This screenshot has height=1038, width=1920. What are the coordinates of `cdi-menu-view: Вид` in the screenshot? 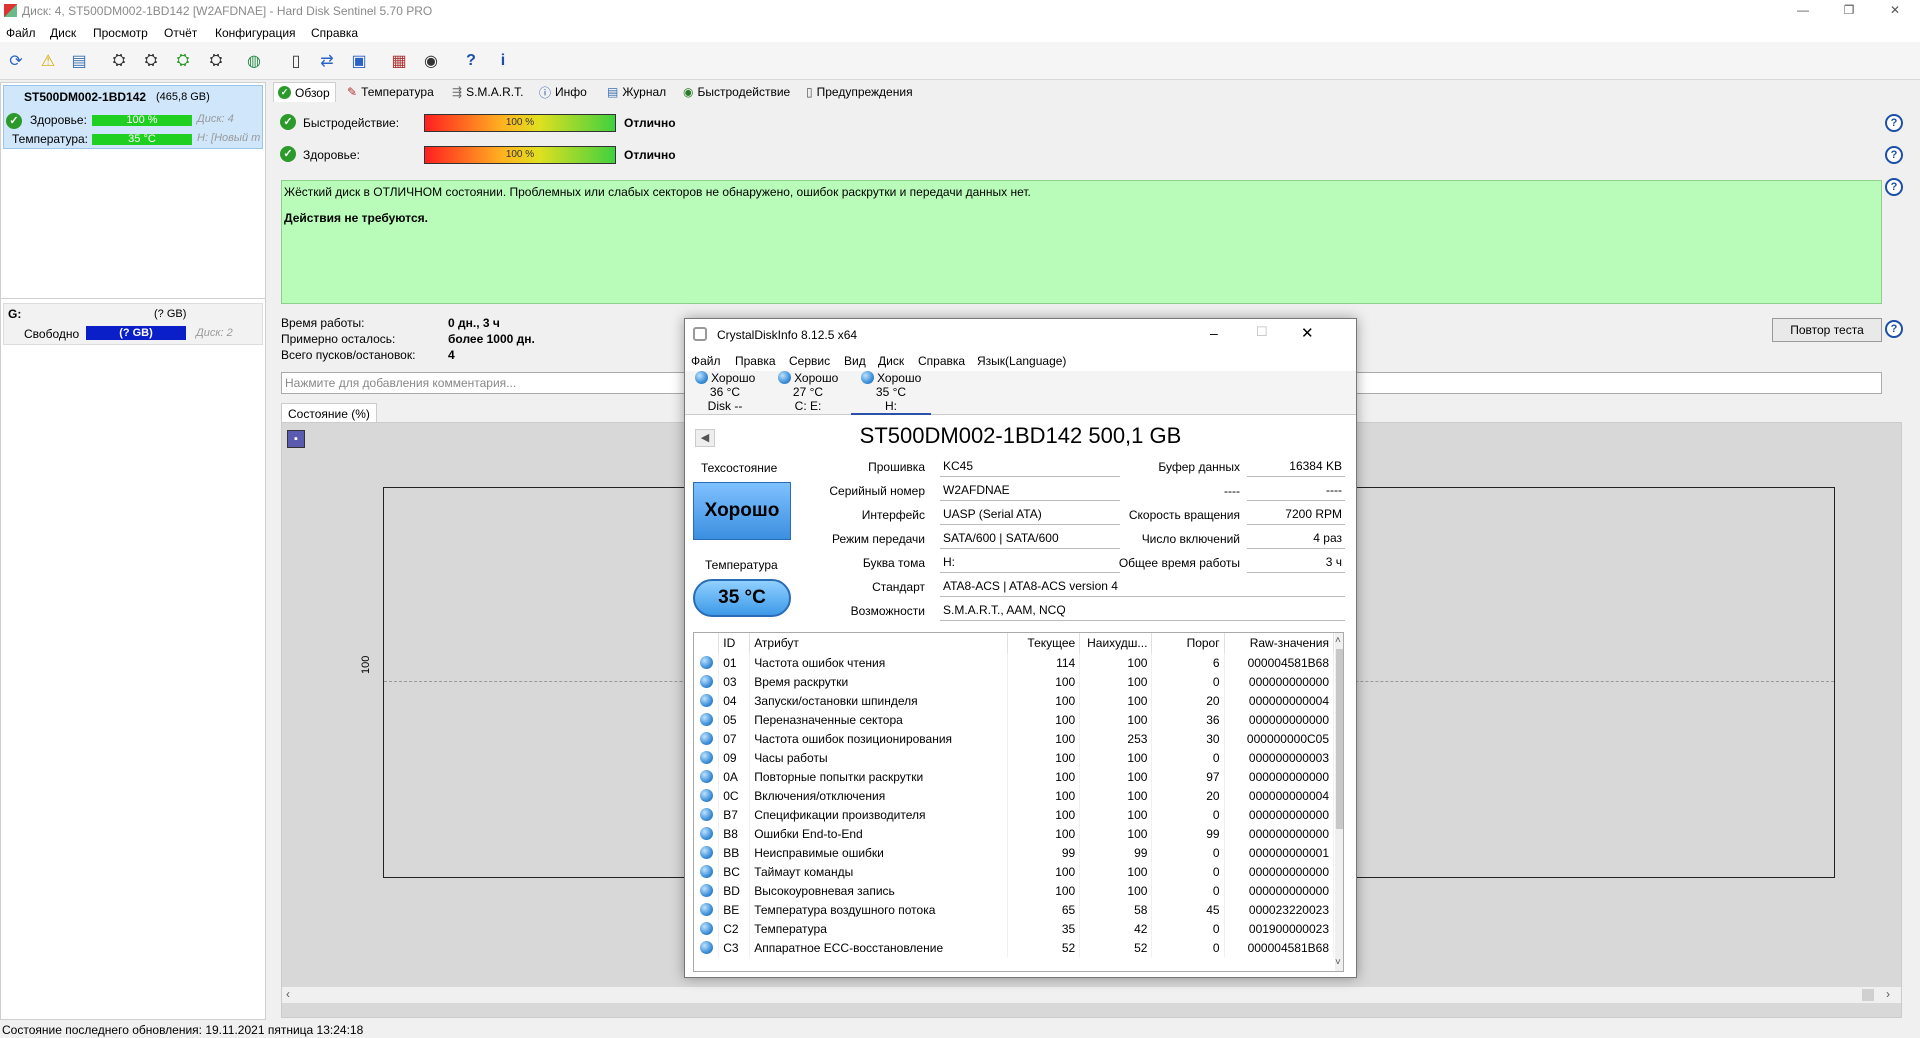 It's located at (855, 361).